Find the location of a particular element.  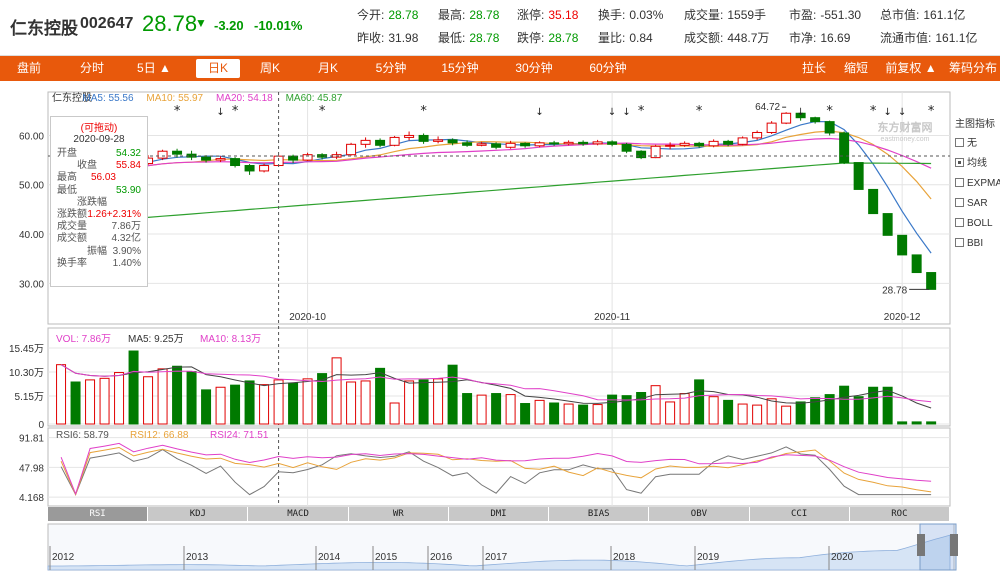

indicator-option: 无 is located at coordinates (977, 144).